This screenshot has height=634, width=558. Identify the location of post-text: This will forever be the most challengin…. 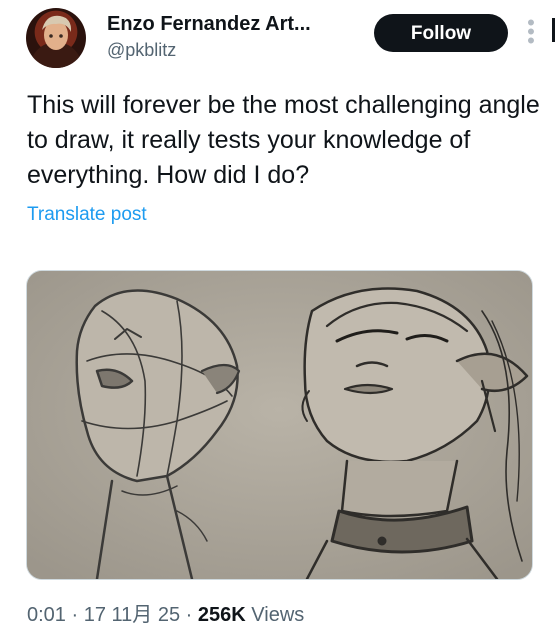
(283, 140).